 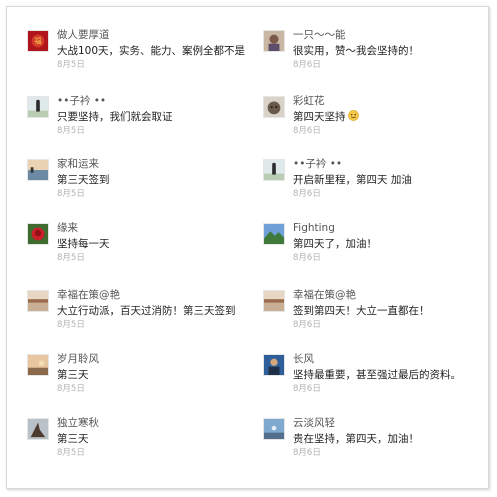 I want to click on comment-item: 一只～～能很实用，赞～我会坚持的！ 8月6日, so click(x=378, y=59).